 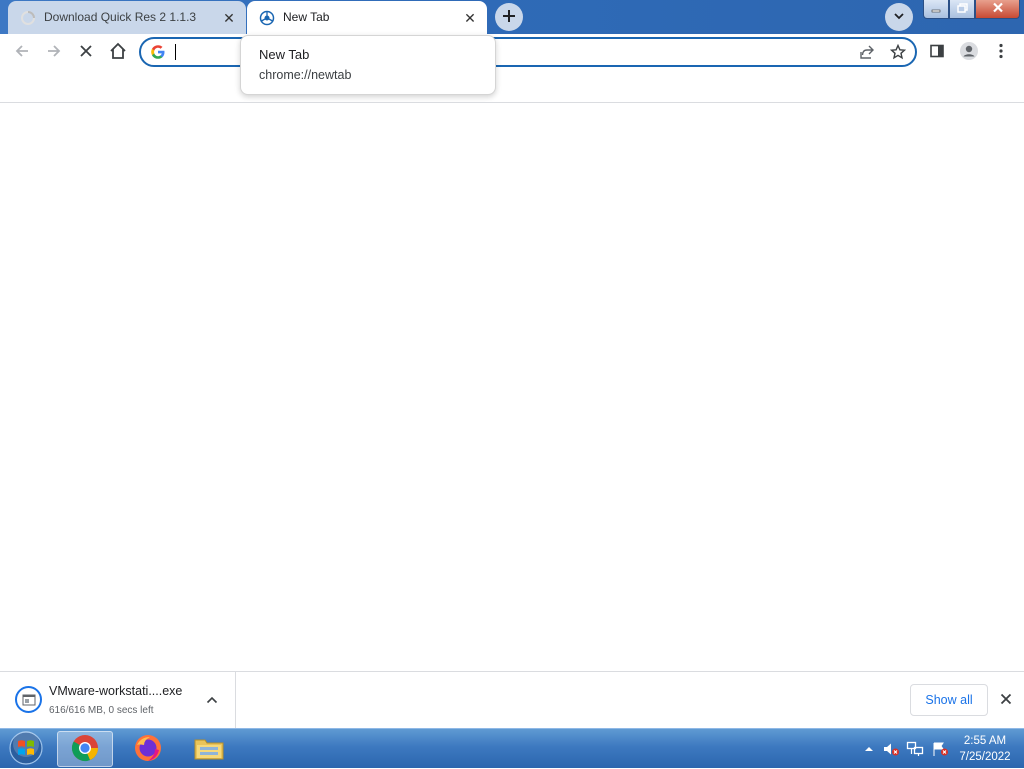 I want to click on chrome-newtab-icon, so click(x=267, y=18).